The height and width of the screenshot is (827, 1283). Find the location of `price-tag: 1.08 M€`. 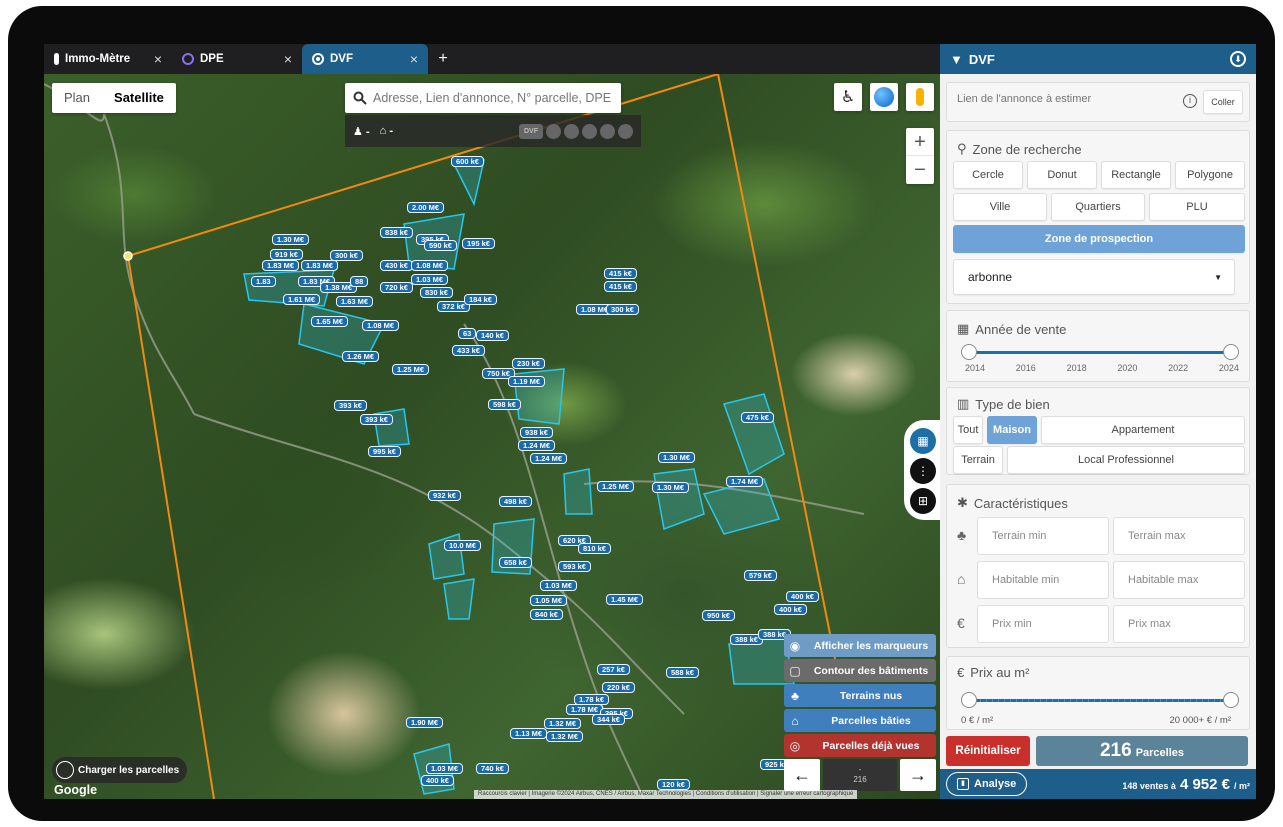

price-tag: 1.08 M€ is located at coordinates (430, 265).